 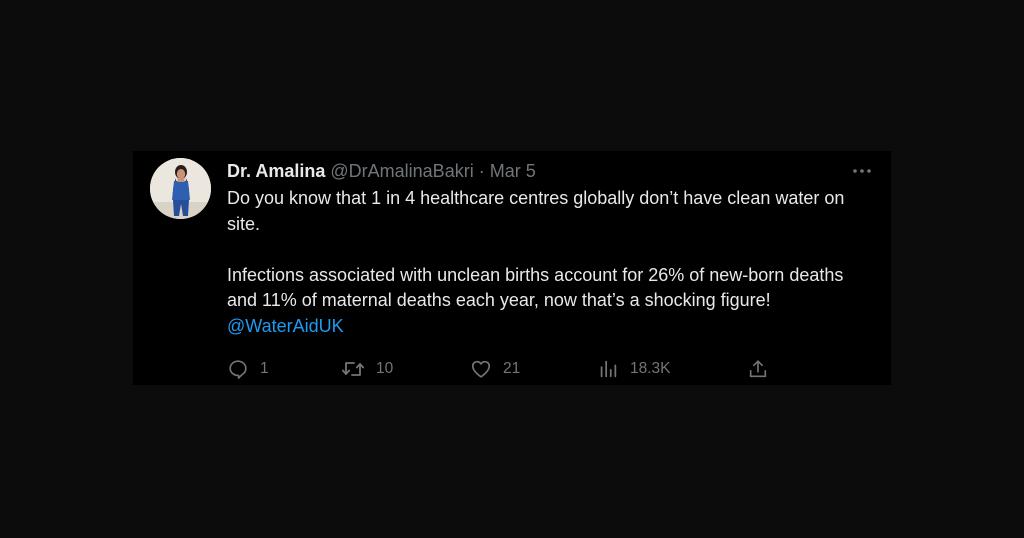 What do you see at coordinates (513, 171) in the screenshot?
I see `tweet-date: Mar 5` at bounding box center [513, 171].